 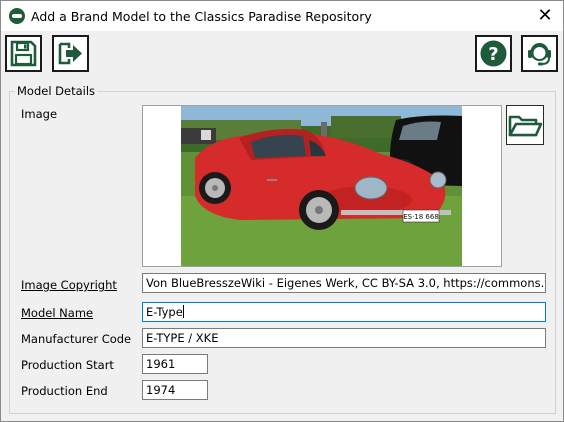 I want to click on exit-button, so click(x=70, y=53).